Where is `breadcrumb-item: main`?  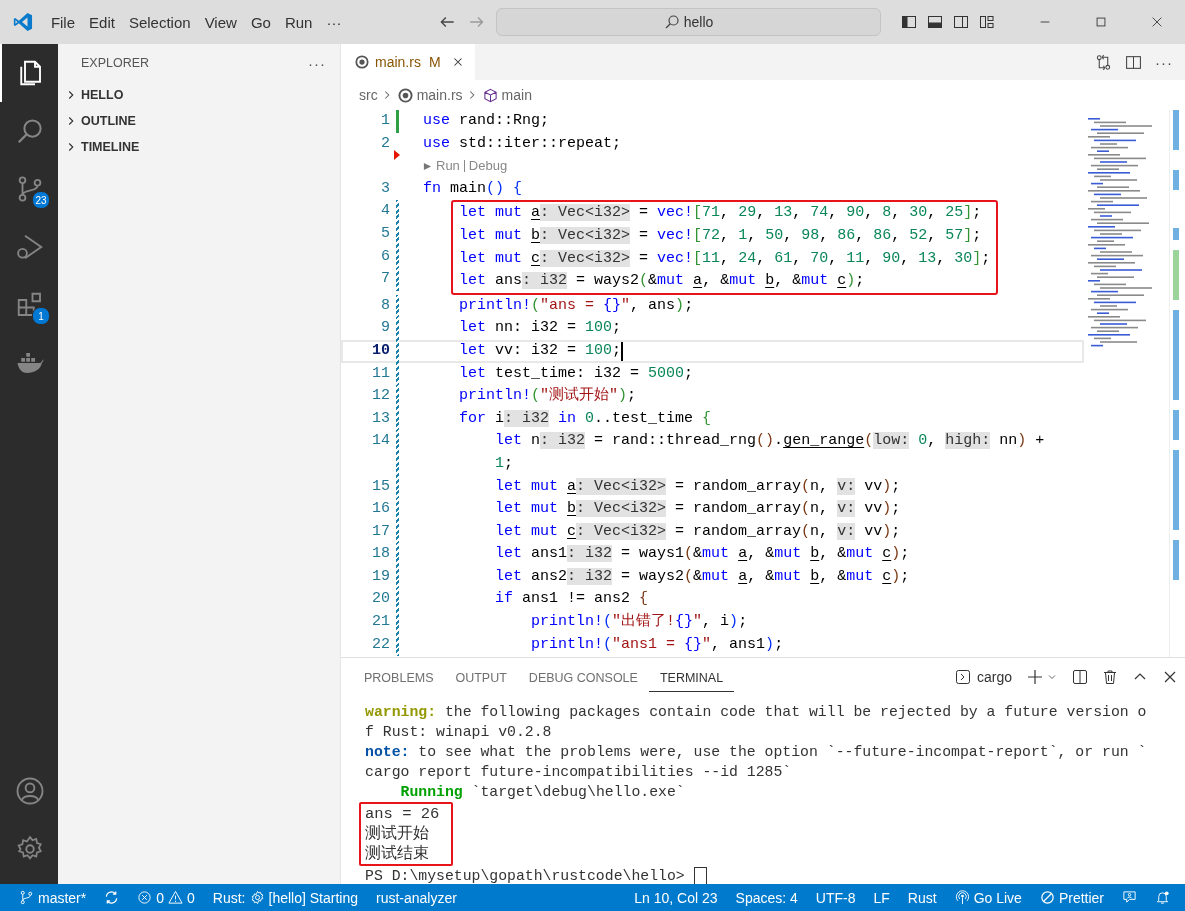 breadcrumb-item: main is located at coordinates (516, 95).